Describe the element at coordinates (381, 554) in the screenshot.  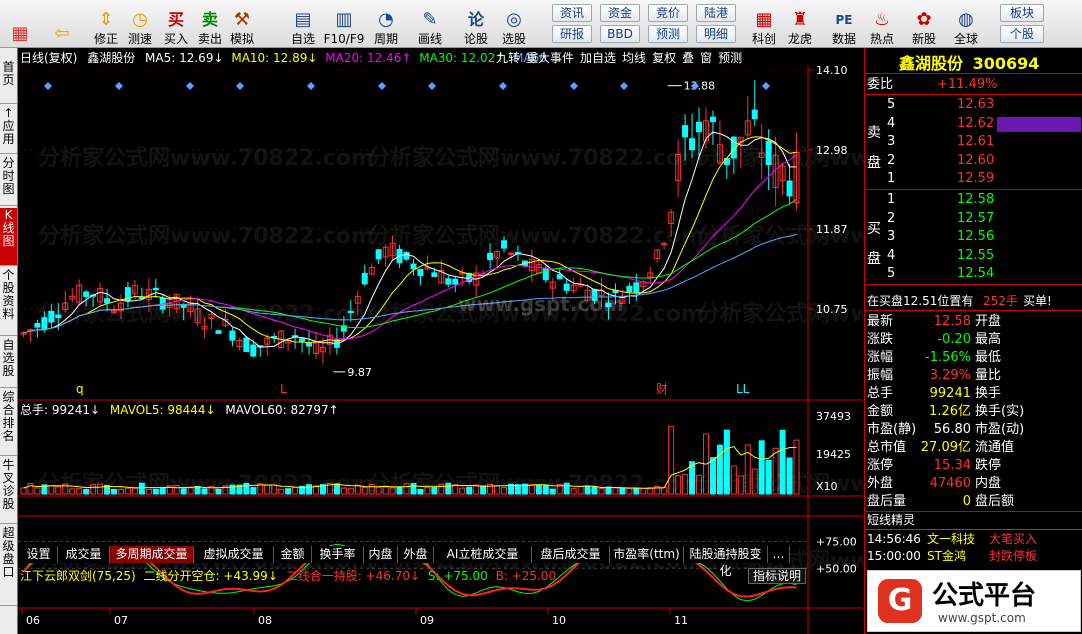
I see `bottom-tab-6: 内盘` at that location.